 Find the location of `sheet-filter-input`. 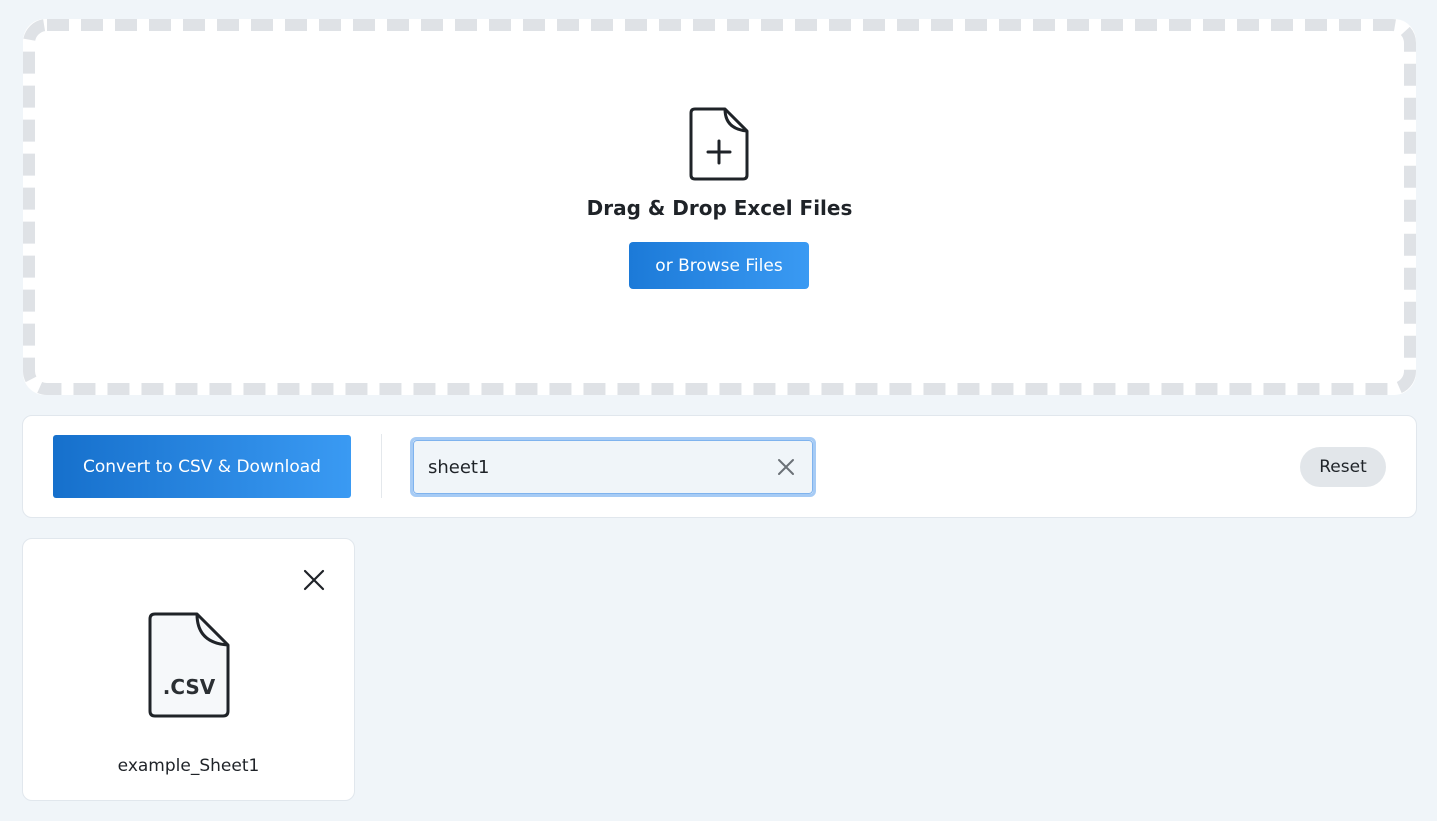

sheet-filter-input is located at coordinates (613, 467).